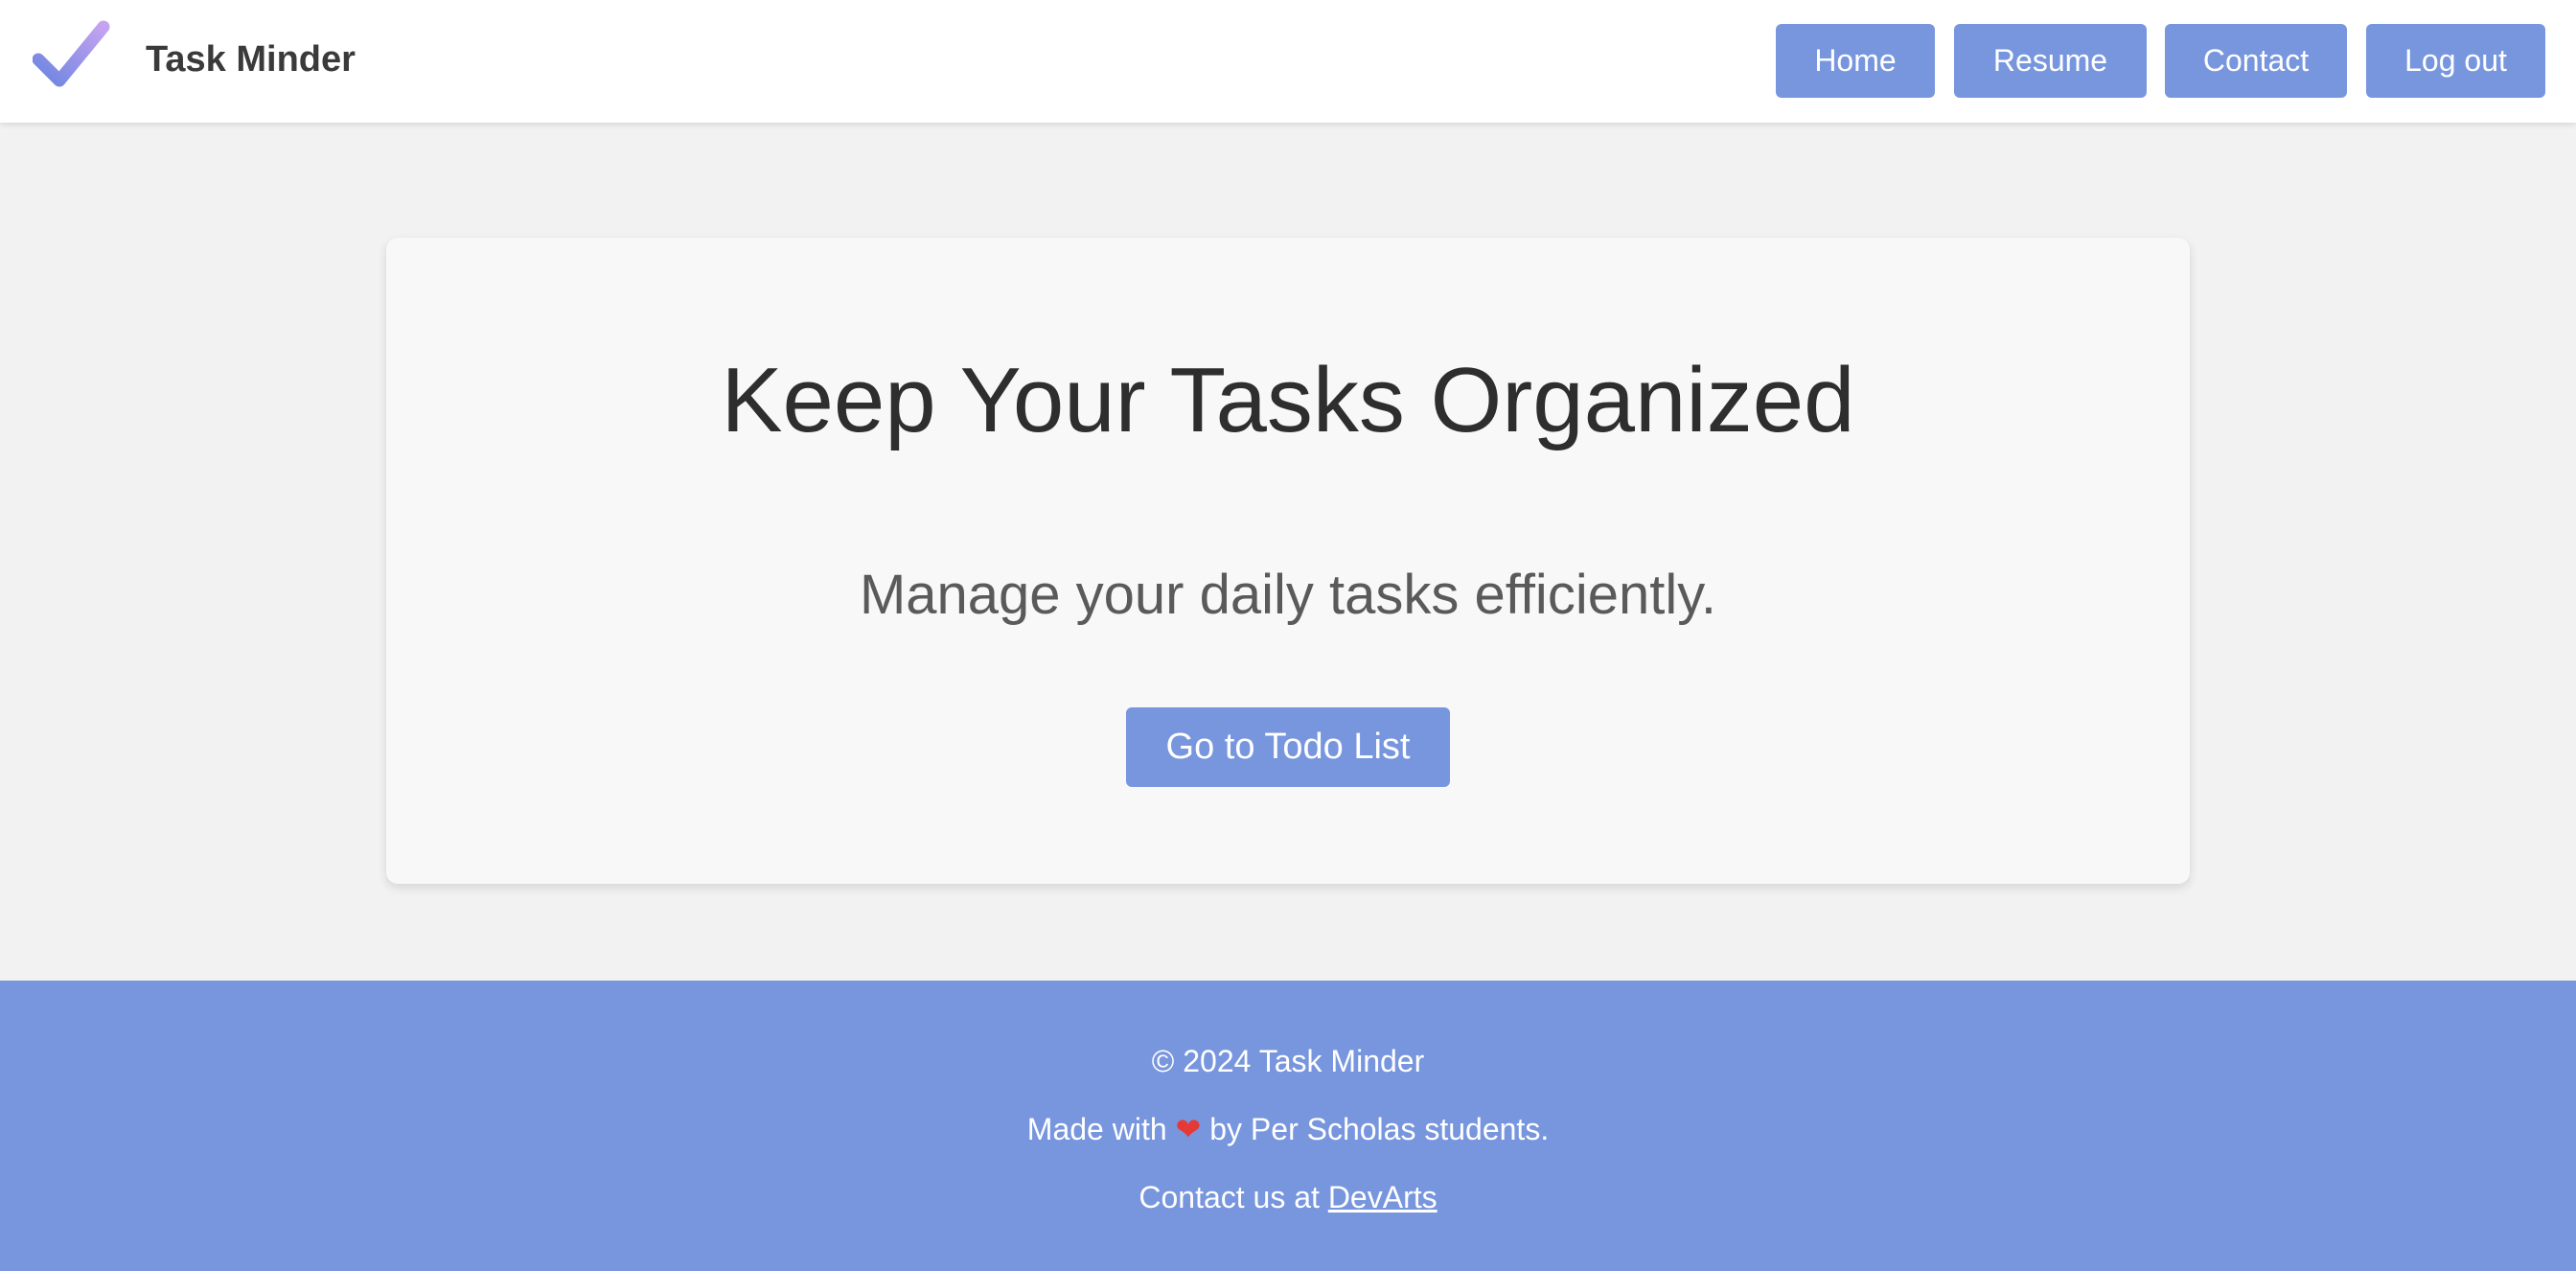 This screenshot has width=2576, height=1271. Describe the element at coordinates (1288, 400) in the screenshot. I see `hero-title: Keep Your Tasks Organized` at that location.